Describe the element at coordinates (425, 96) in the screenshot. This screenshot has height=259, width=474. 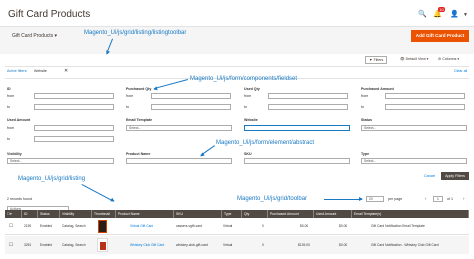
I see `purchased-amount-from-input` at that location.